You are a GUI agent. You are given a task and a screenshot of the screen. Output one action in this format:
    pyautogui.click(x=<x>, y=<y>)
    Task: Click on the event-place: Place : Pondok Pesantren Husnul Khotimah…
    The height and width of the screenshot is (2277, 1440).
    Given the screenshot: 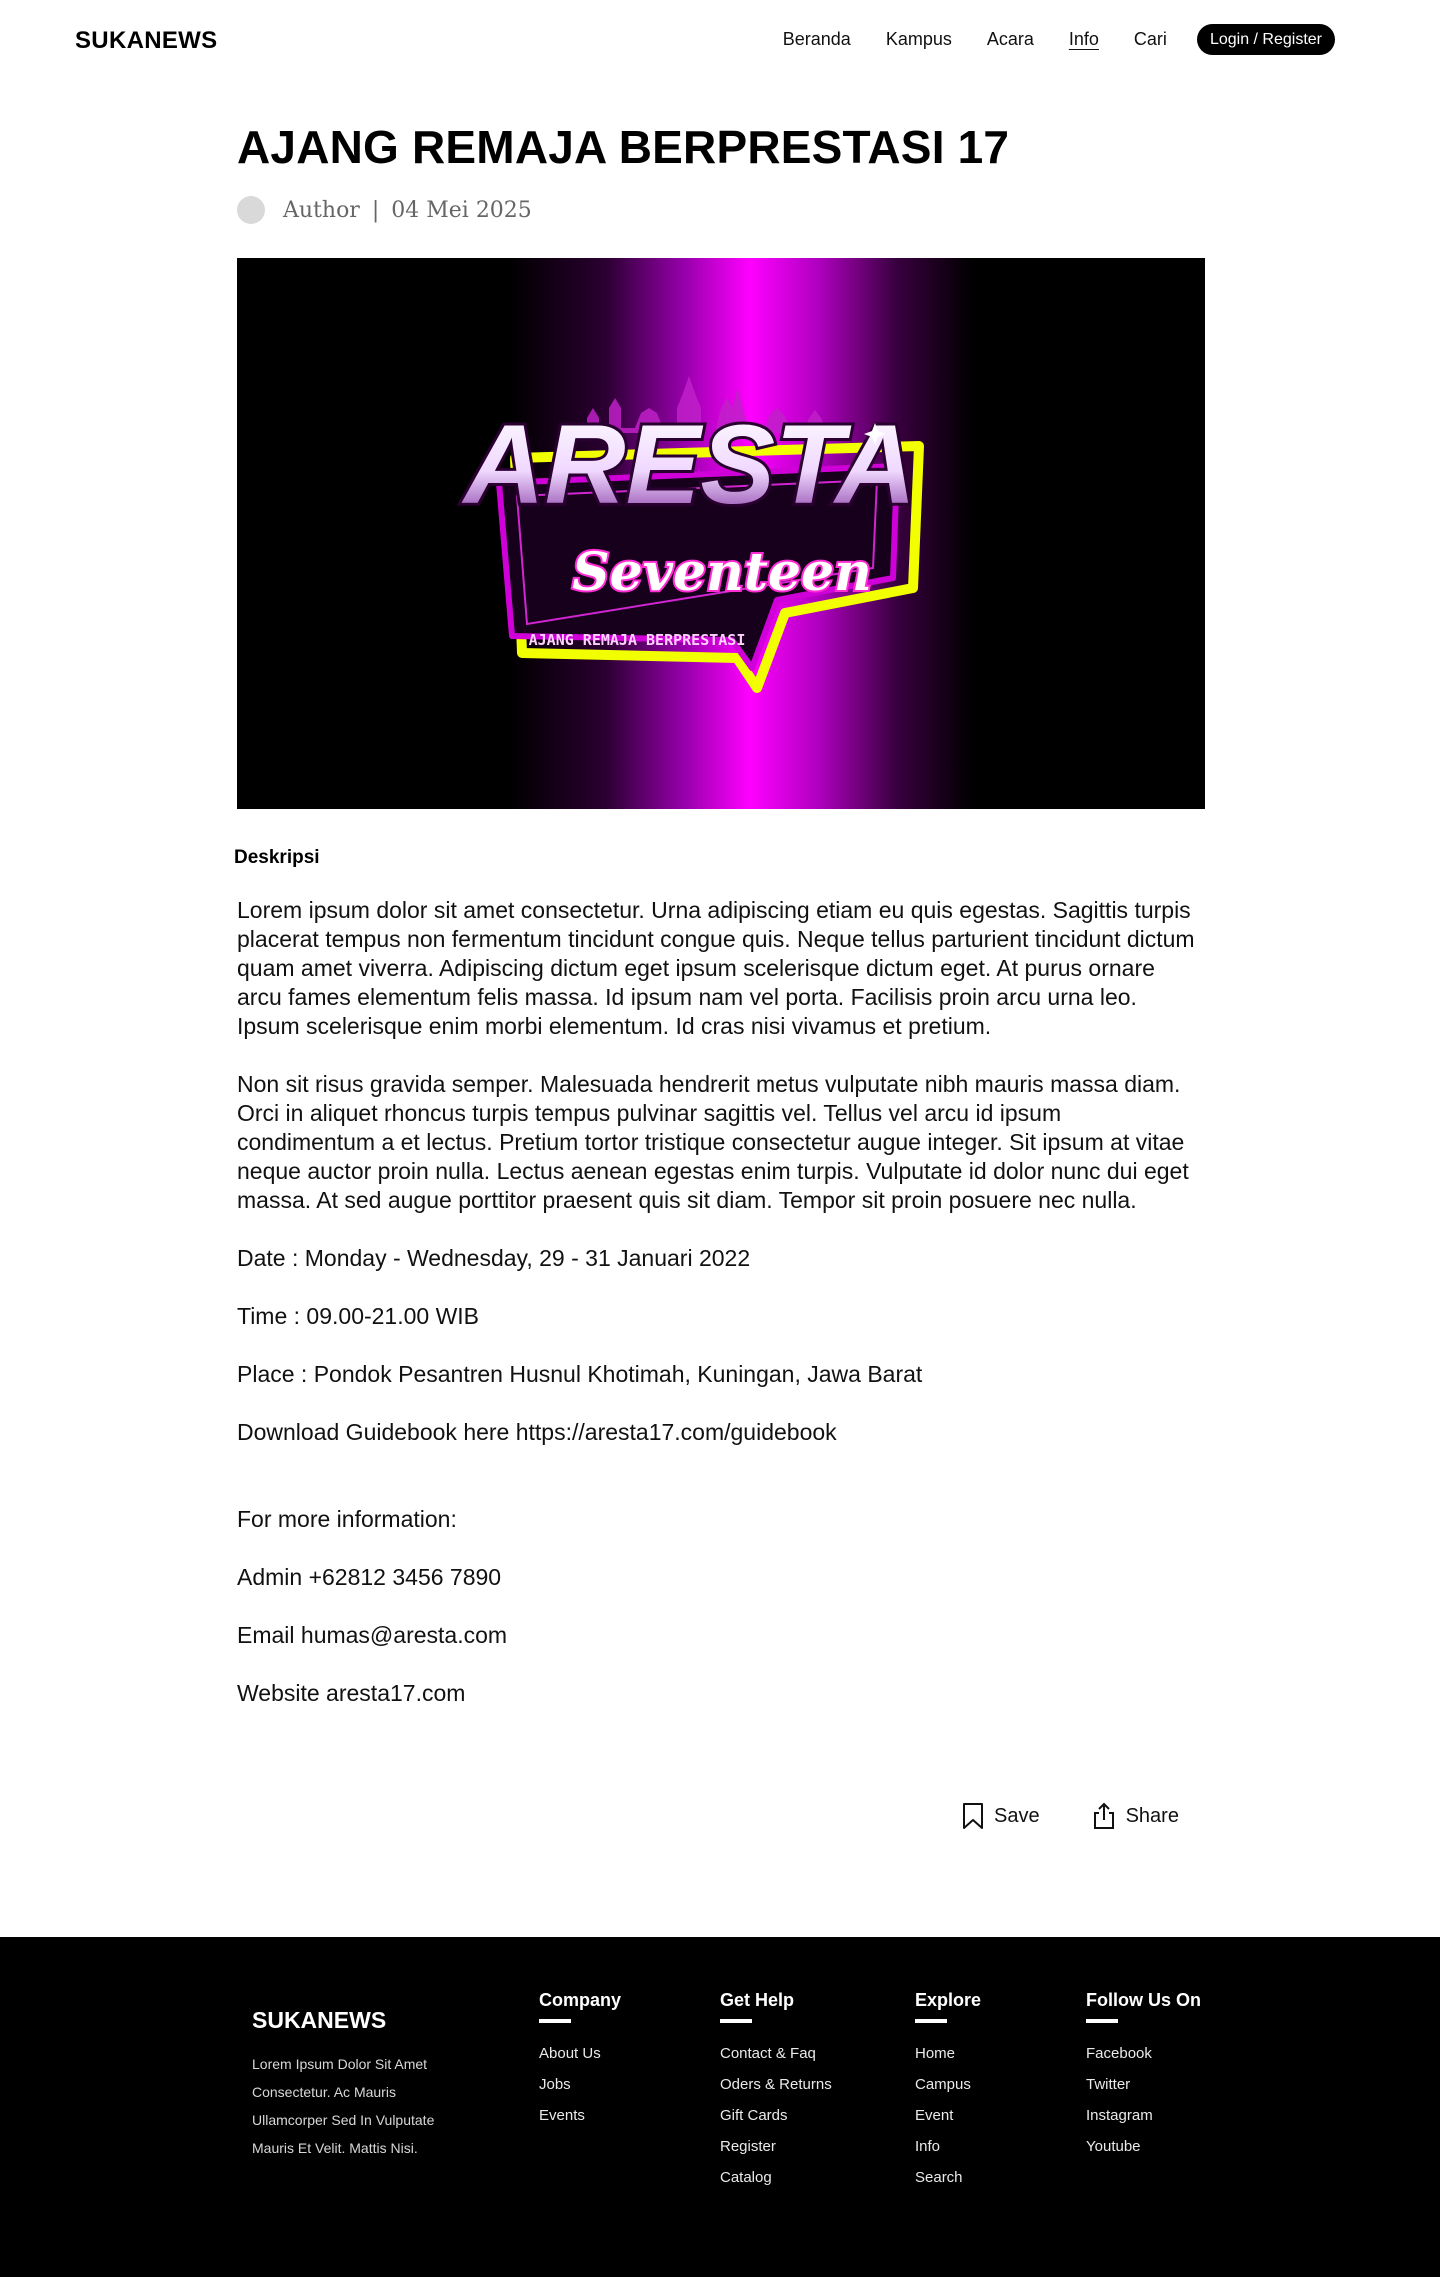 What is the action you would take?
    pyautogui.click(x=580, y=1374)
    